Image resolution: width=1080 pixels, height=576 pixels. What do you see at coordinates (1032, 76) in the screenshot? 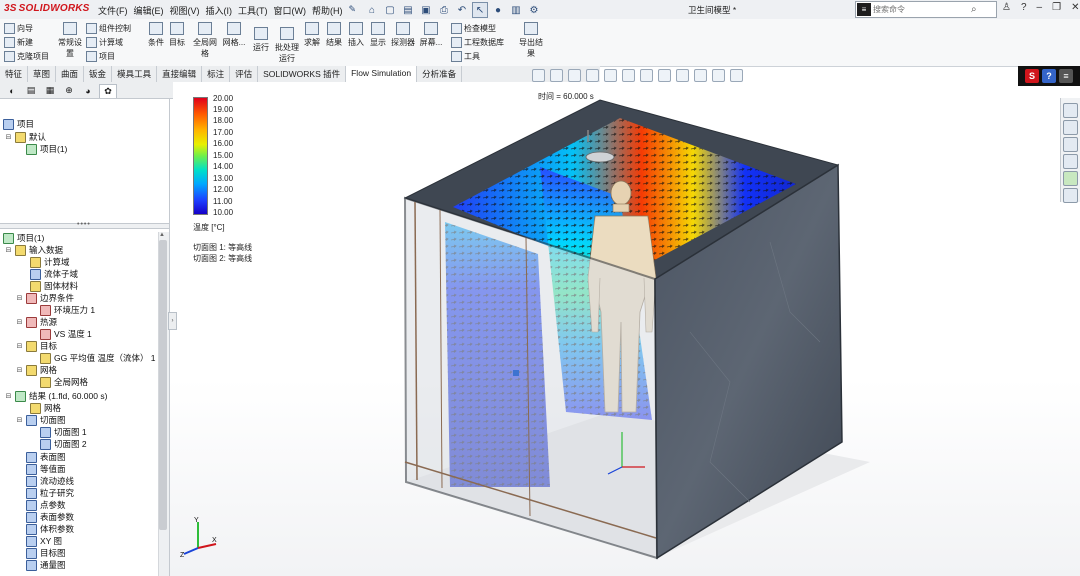
I see `sogou-icon: S` at bounding box center [1032, 76].